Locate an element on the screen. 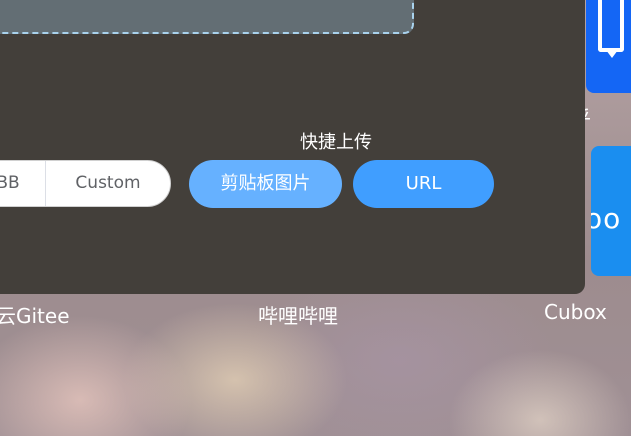 Image resolution: width=631 pixels, height=436 pixels. tab-bb: BB is located at coordinates (23, 183).